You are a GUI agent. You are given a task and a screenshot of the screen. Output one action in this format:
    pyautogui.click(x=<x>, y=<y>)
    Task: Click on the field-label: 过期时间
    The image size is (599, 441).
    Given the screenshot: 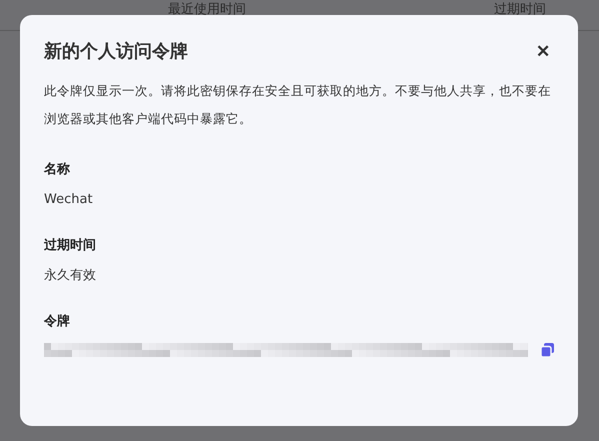 What is the action you would take?
    pyautogui.click(x=70, y=246)
    